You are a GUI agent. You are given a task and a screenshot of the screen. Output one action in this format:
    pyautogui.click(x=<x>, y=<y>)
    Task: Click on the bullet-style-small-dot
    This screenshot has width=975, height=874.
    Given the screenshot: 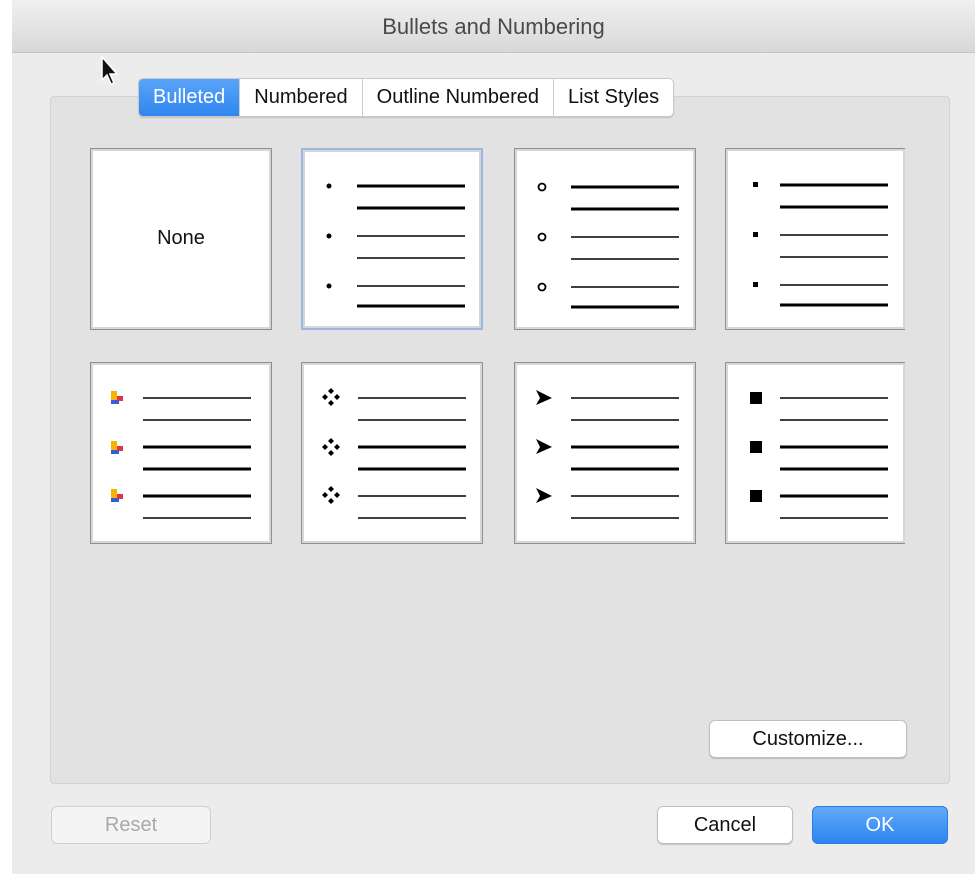 What is the action you would take?
    pyautogui.click(x=392, y=239)
    